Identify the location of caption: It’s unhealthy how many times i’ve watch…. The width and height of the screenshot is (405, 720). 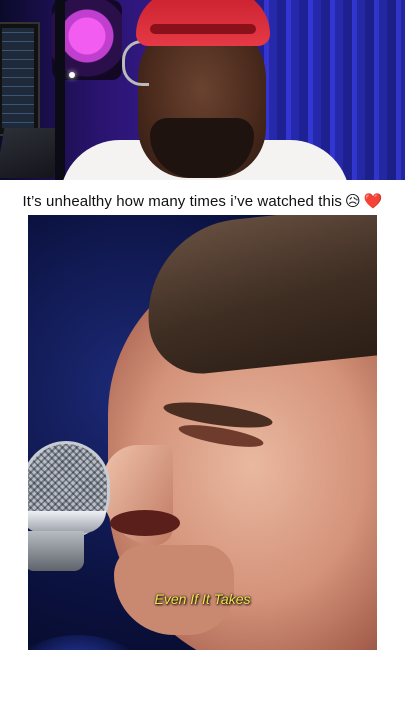
(202, 201).